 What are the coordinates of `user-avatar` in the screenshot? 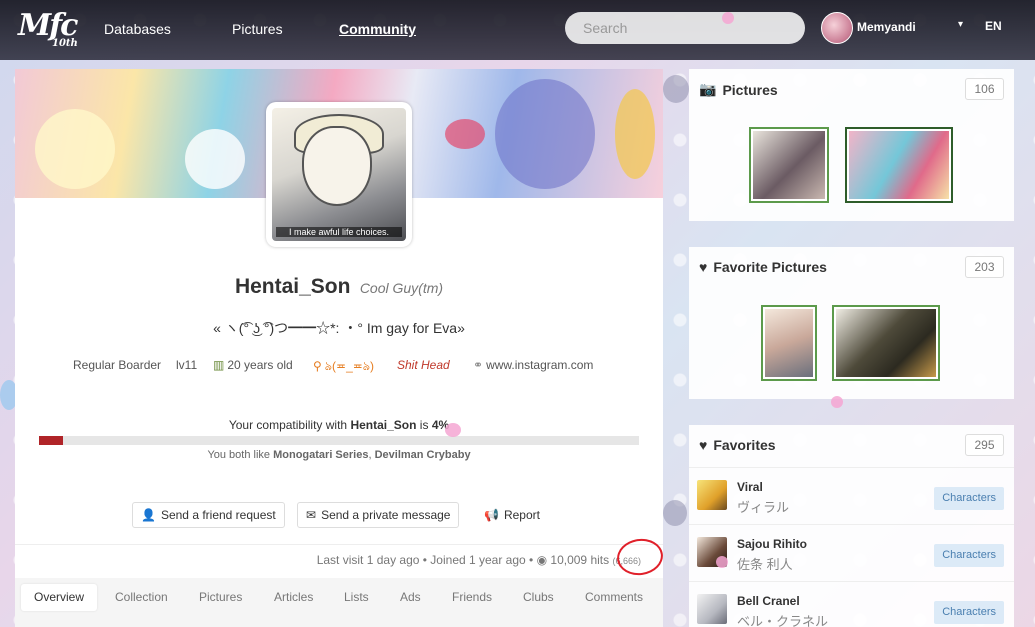 It's located at (837, 28).